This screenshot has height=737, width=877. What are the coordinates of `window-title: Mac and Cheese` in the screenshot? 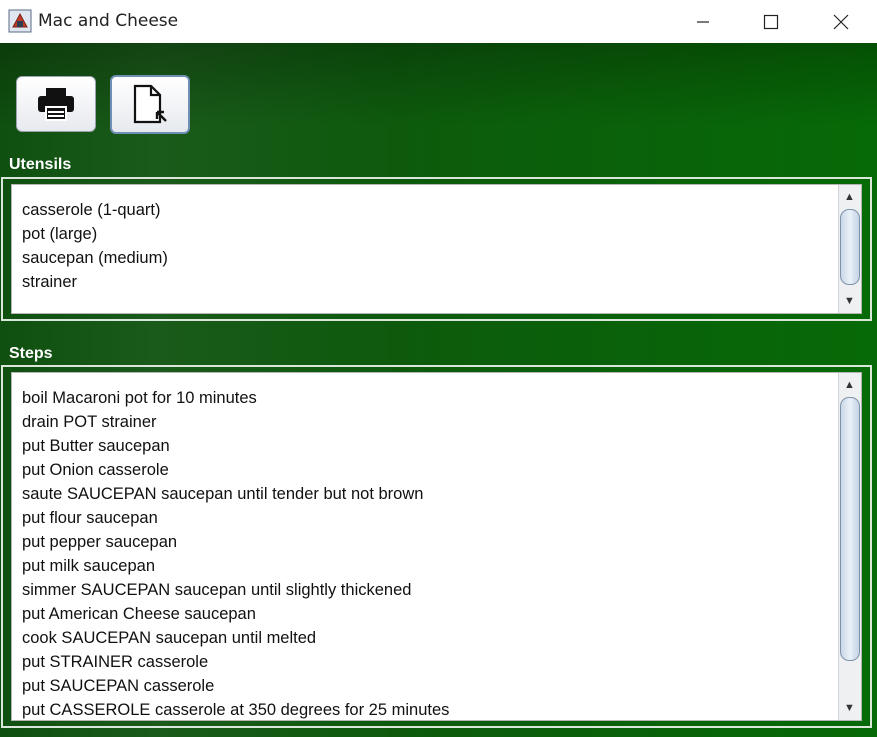 It's located at (108, 21).